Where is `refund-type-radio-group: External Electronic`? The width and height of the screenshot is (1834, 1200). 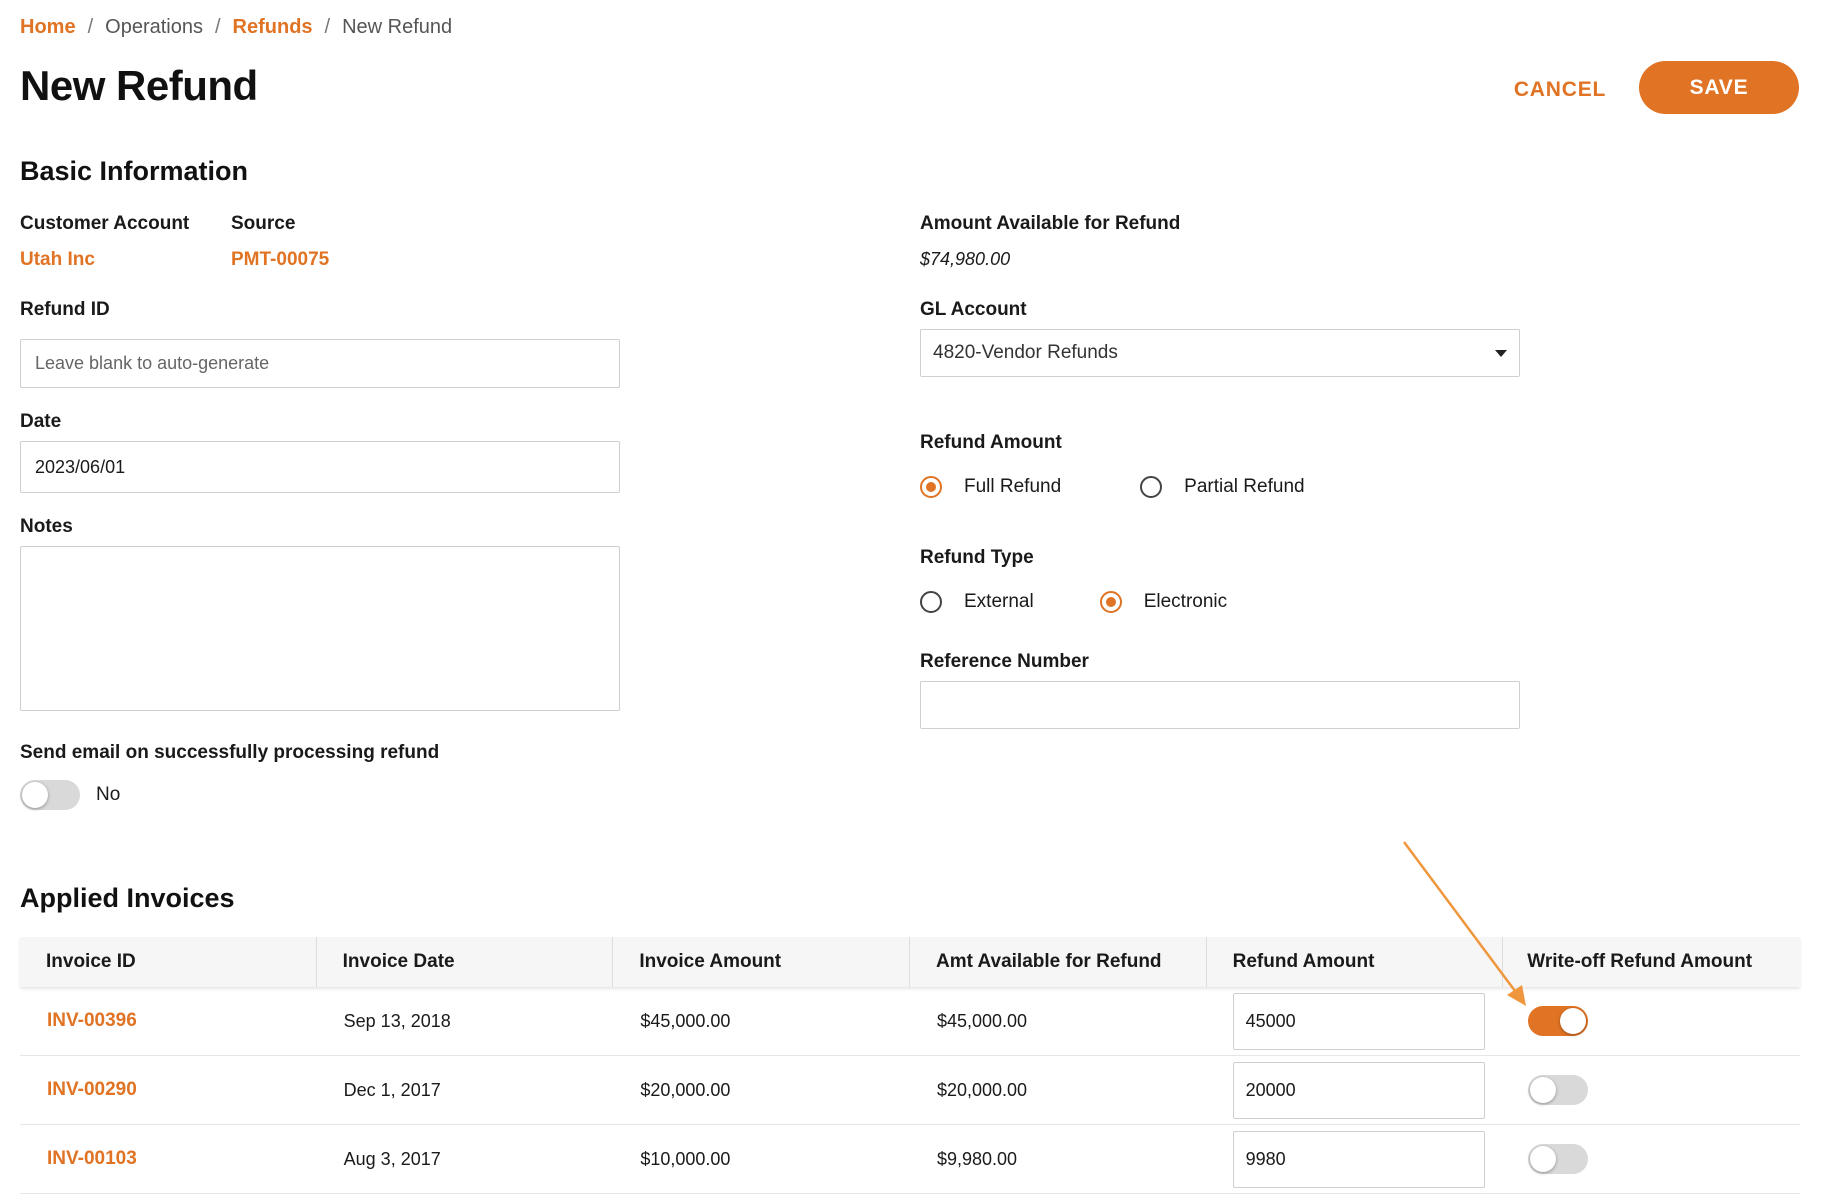 refund-type-radio-group: External Electronic is located at coordinates (1073, 602).